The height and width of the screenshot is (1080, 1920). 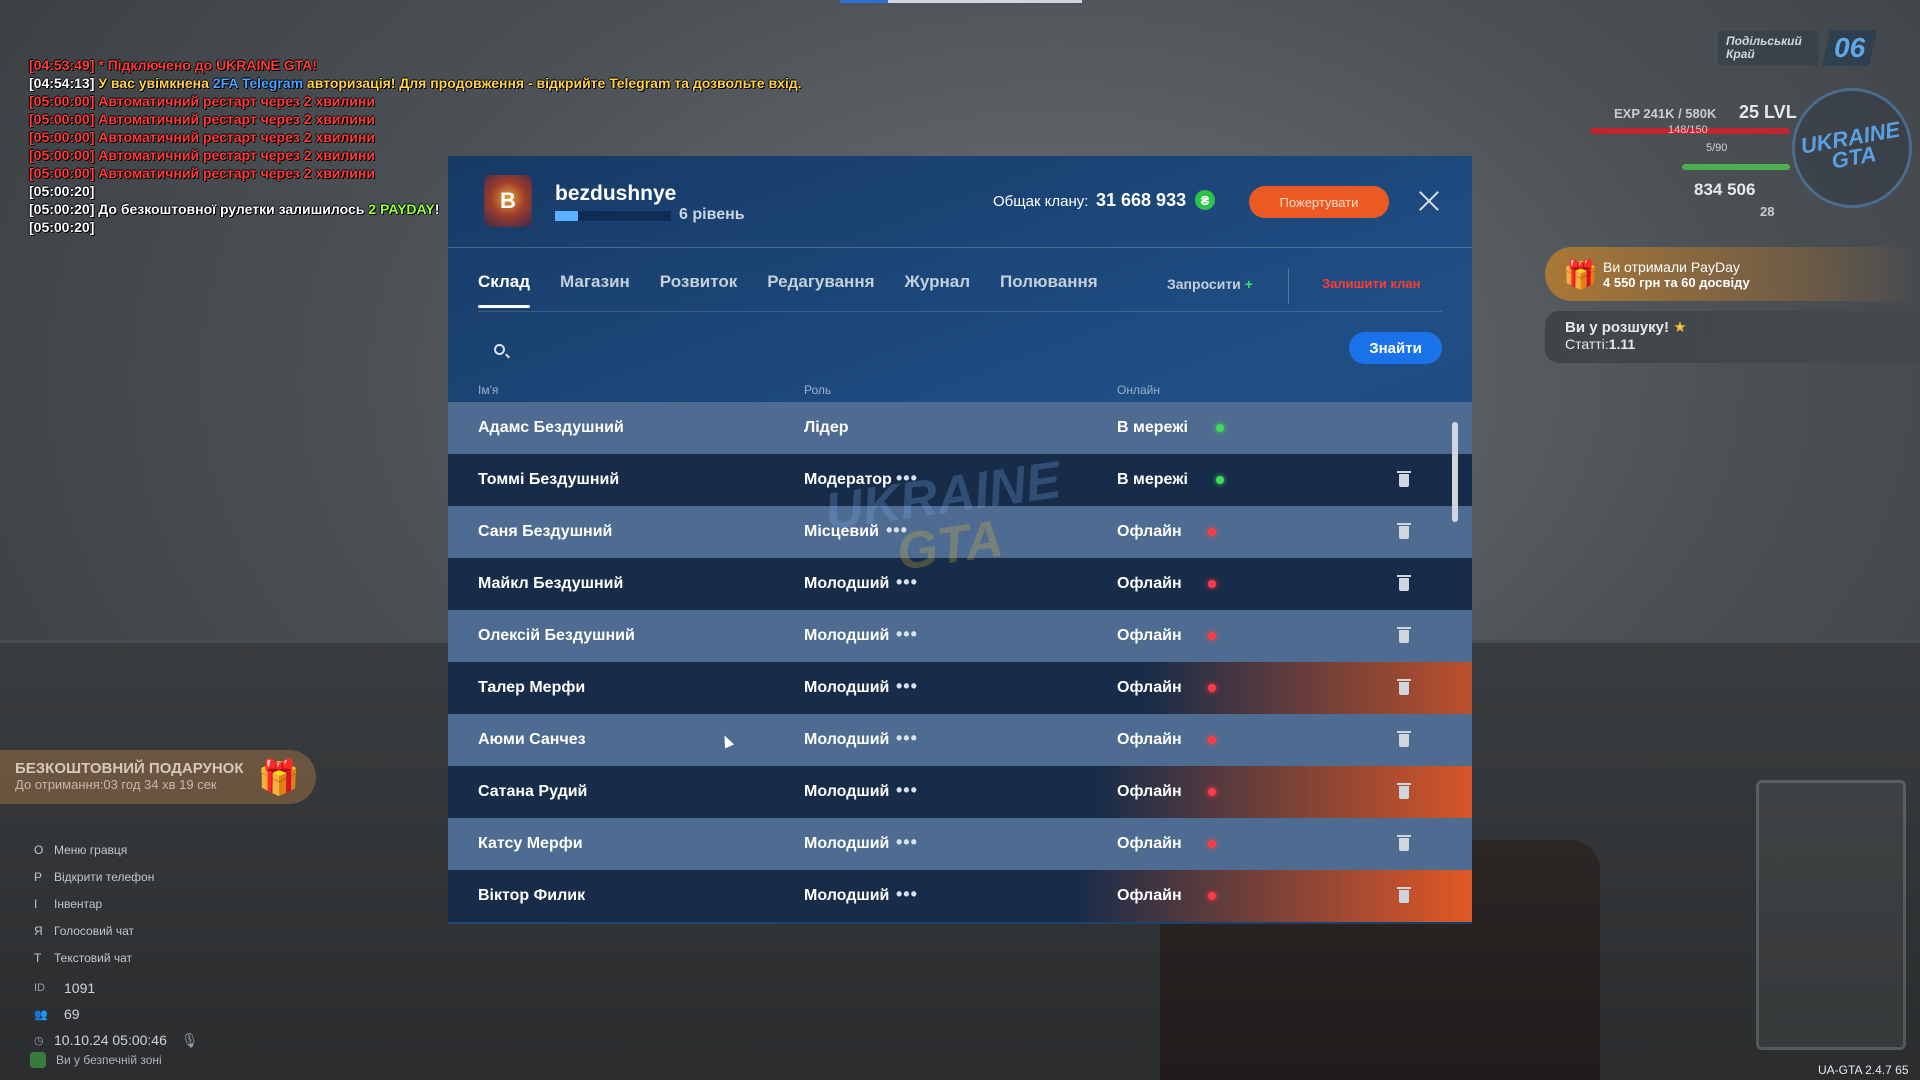 I want to click on wanted-articles-label: Статті:, so click(x=1587, y=344).